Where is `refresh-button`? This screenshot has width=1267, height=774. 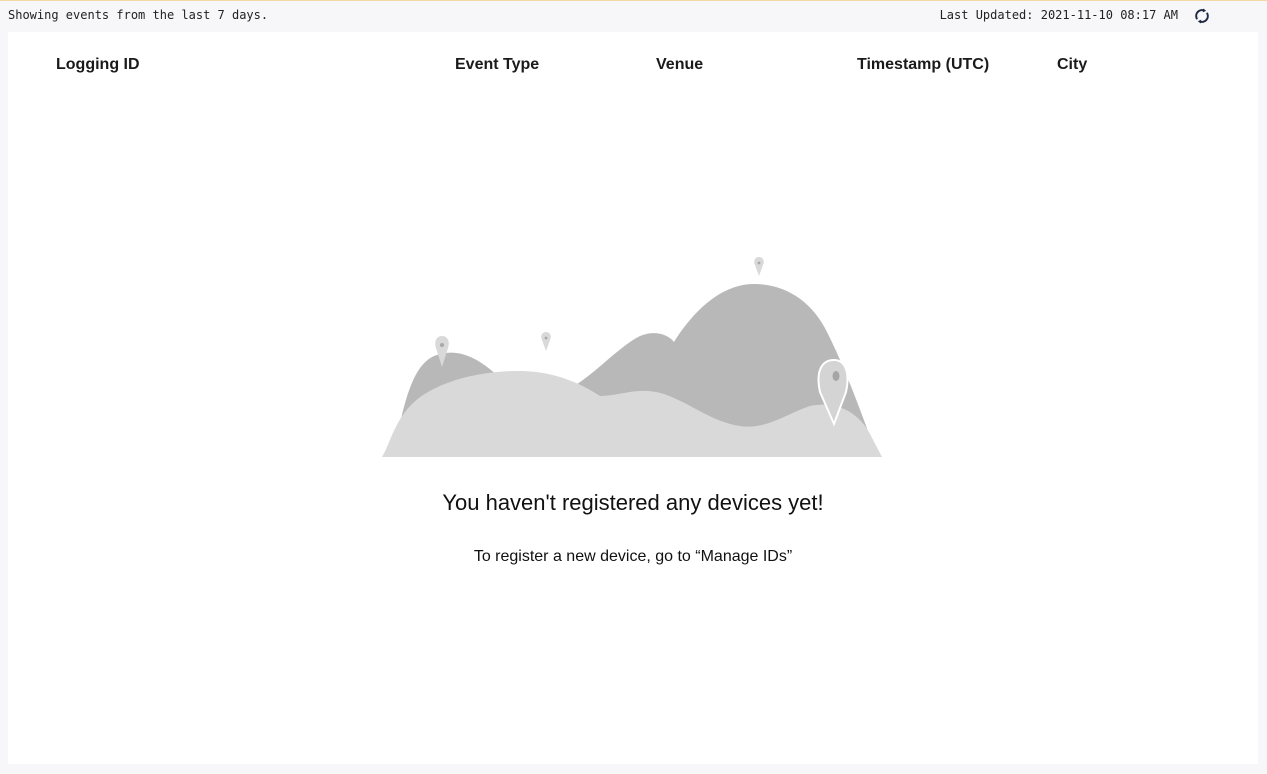
refresh-button is located at coordinates (1202, 16).